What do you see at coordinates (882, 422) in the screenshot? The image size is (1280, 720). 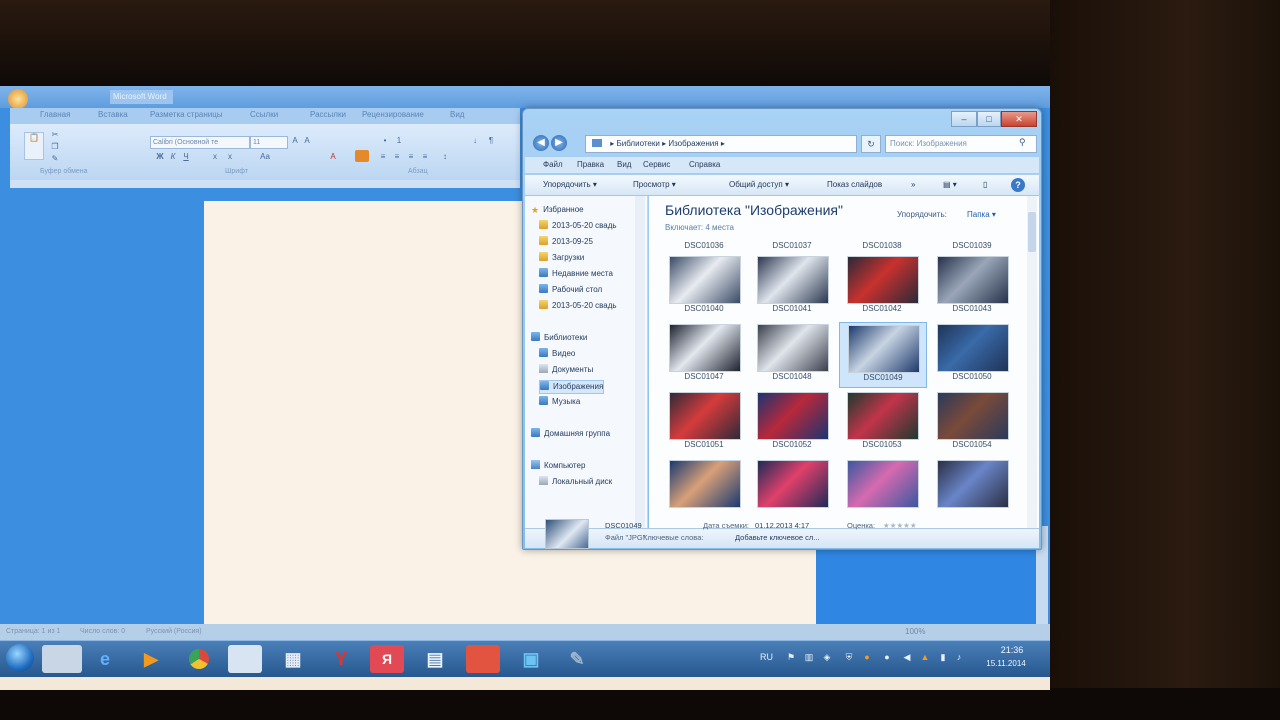 I see `thumbnail-item: DSC01053` at bounding box center [882, 422].